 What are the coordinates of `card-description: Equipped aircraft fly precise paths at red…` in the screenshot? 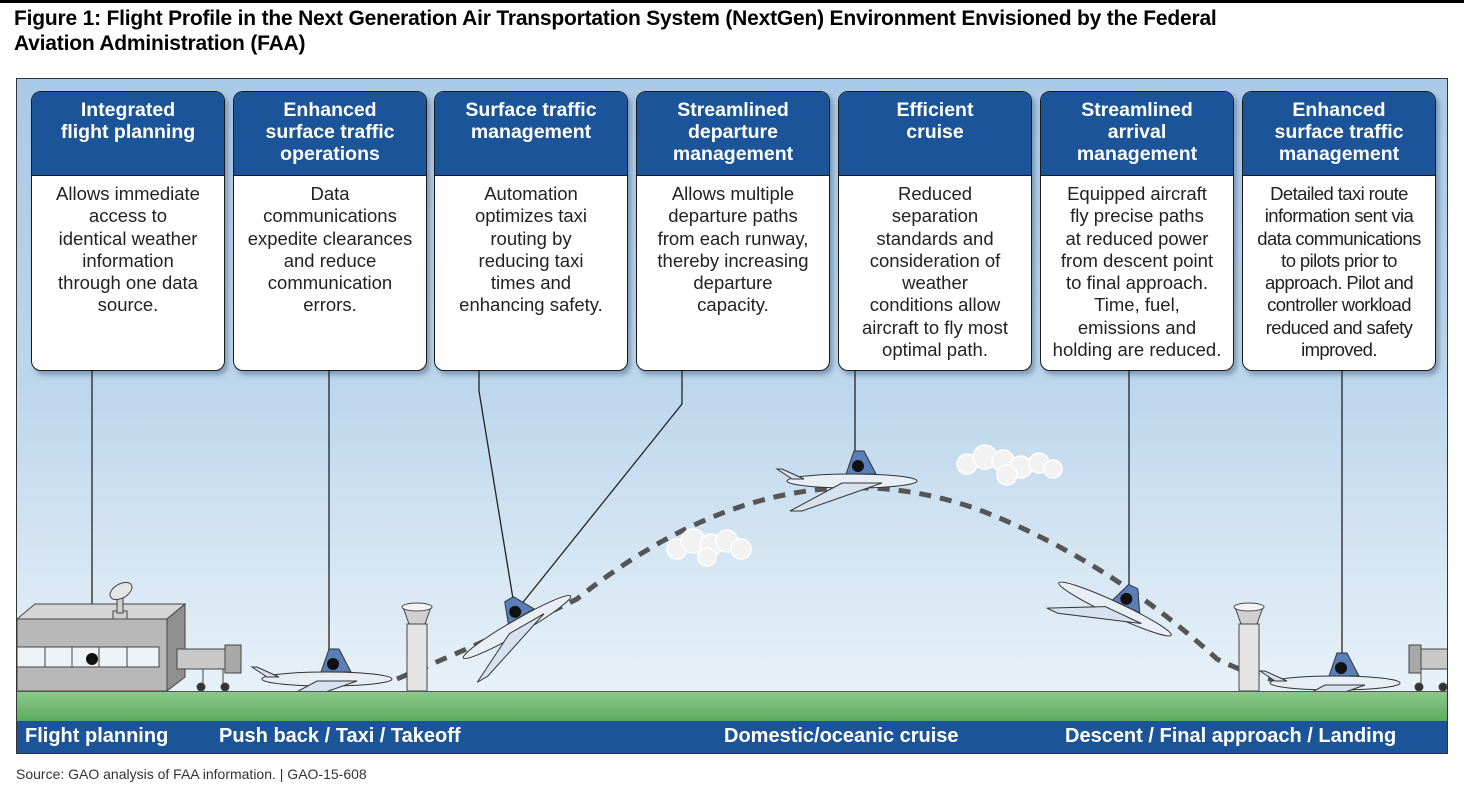 It's located at (1137, 272).